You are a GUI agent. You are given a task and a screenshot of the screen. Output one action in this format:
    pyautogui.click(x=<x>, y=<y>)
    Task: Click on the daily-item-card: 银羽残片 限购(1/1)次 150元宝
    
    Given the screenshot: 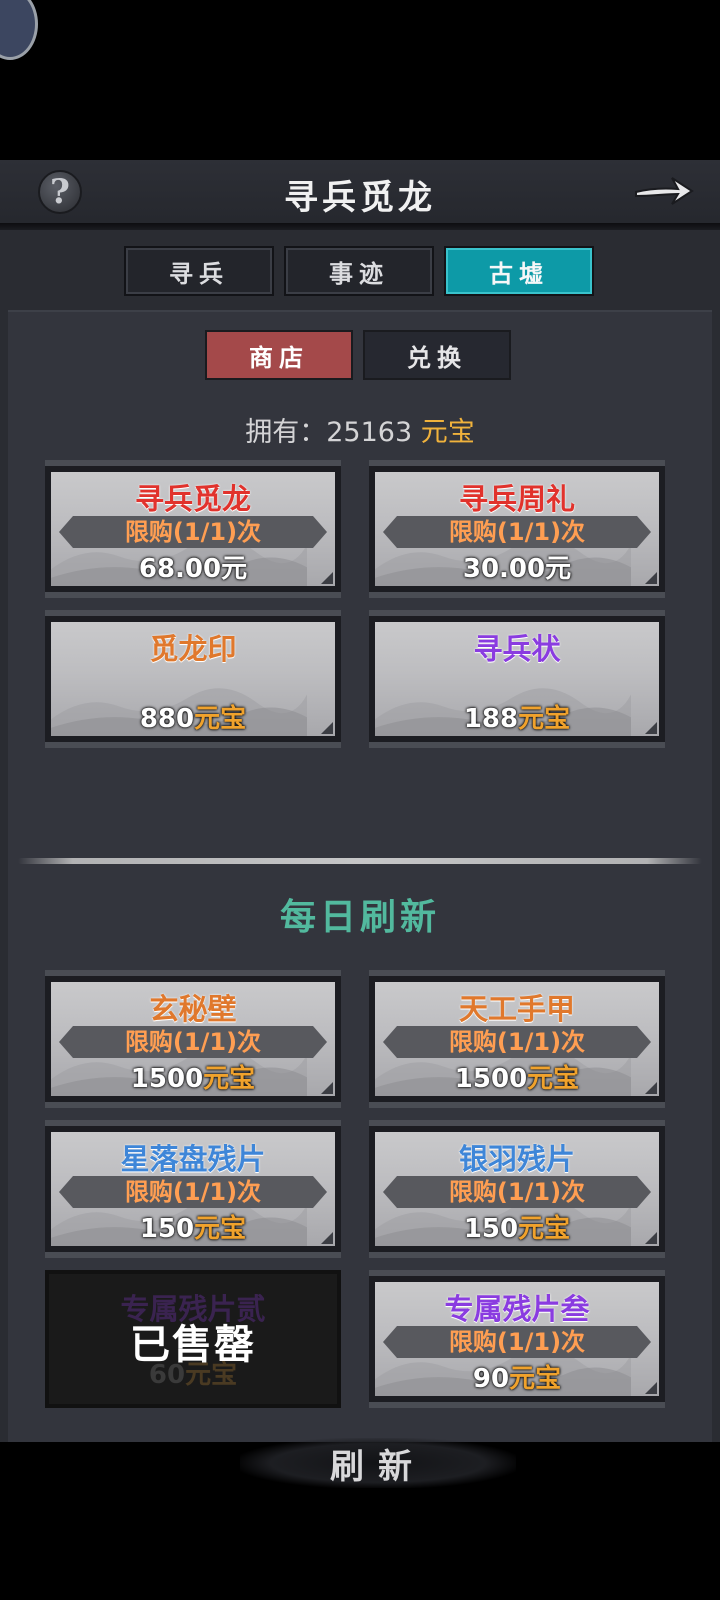 What is the action you would take?
    pyautogui.click(x=517, y=1189)
    